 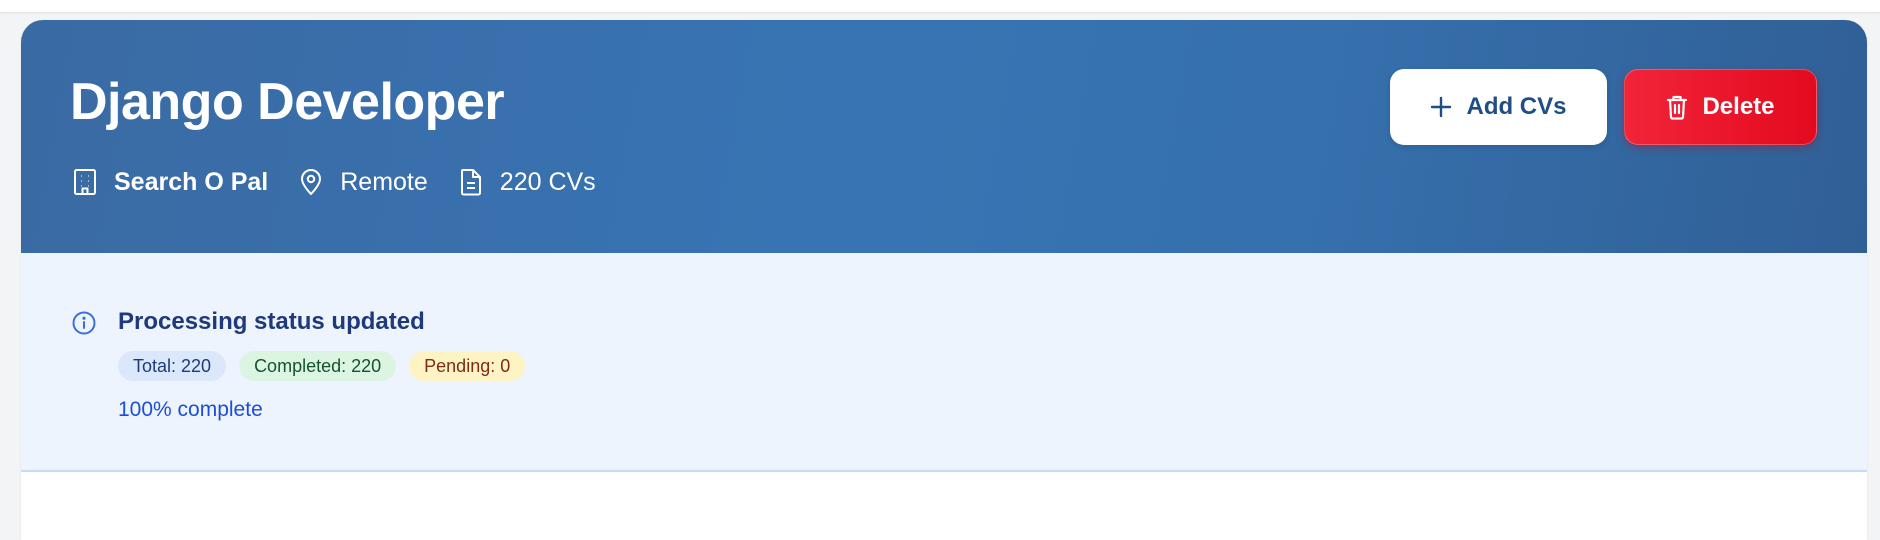 I want to click on completed-badge: Completed: 220, so click(x=318, y=366).